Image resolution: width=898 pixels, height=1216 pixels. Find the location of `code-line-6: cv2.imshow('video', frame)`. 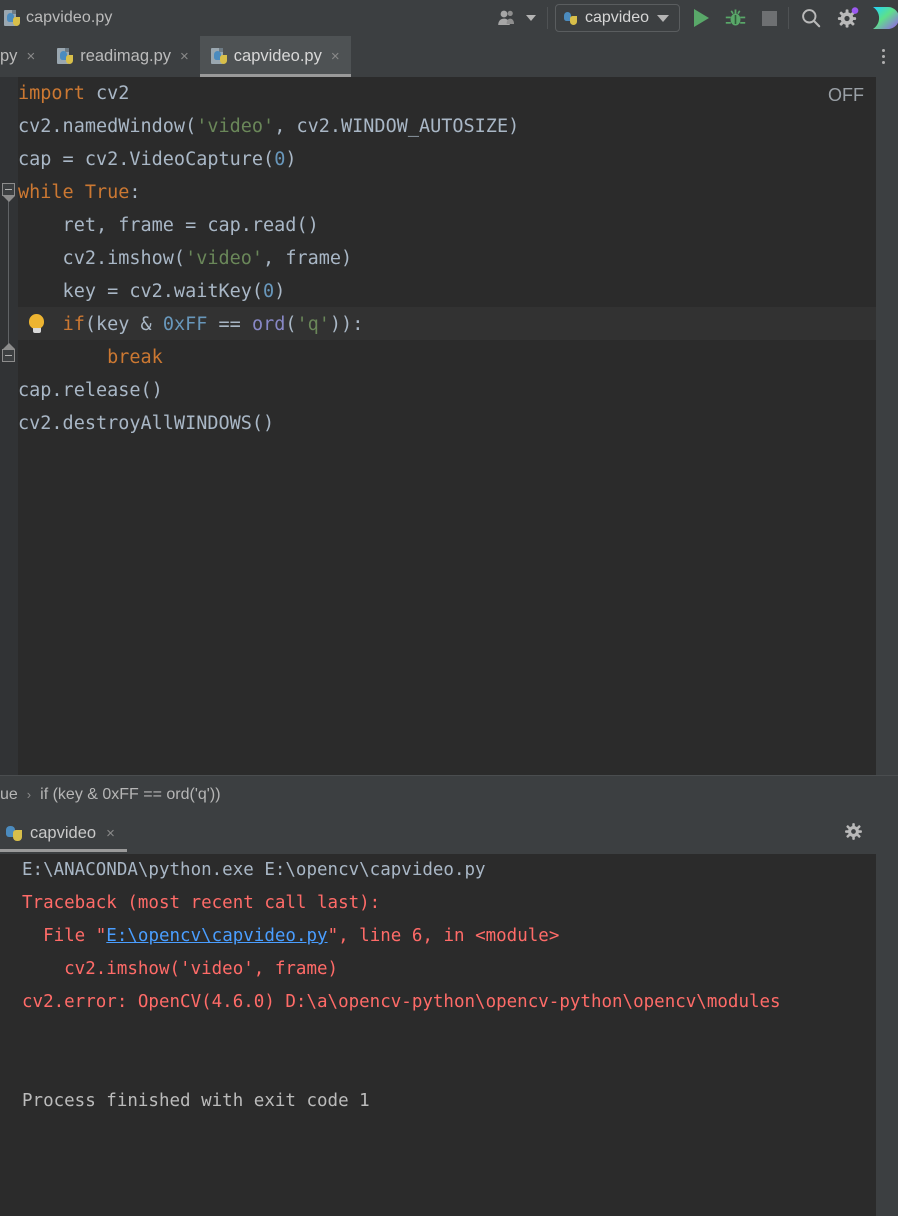

code-line-6: cv2.imshow('video', frame) is located at coordinates (185, 258).